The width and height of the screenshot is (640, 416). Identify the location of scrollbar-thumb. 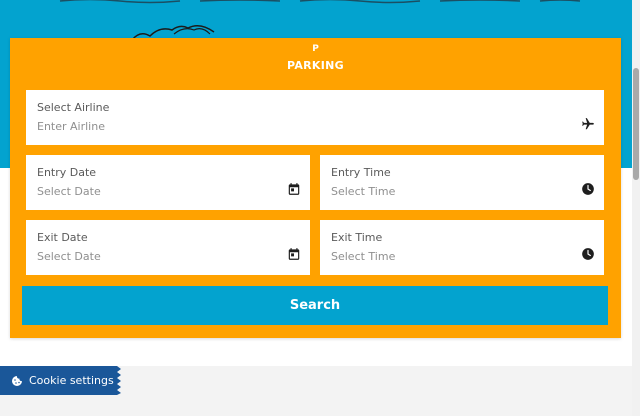
(636, 124).